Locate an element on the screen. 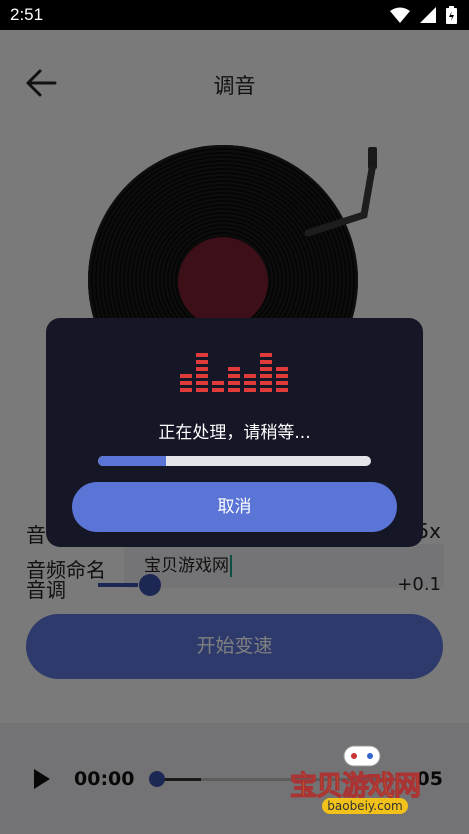 This screenshot has width=469, height=834. watermark-url: baobeiy.com is located at coordinates (365, 806).